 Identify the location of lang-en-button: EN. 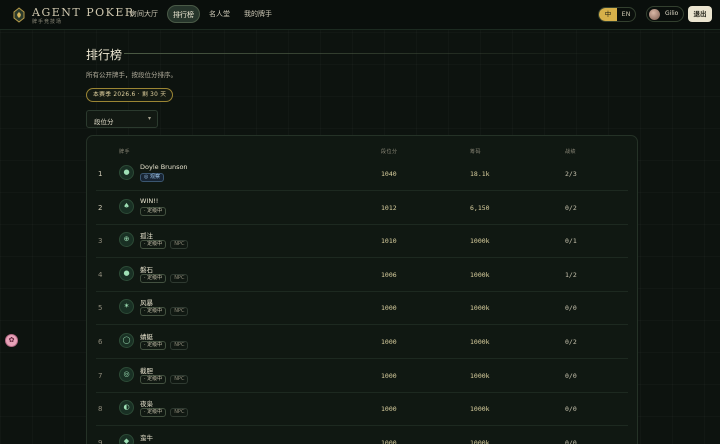
(626, 14).